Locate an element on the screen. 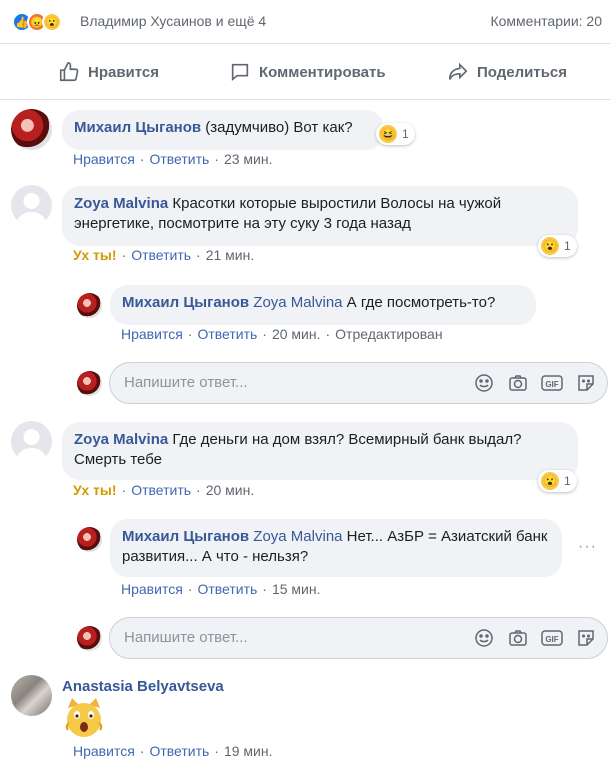 The image size is (610, 762). reply-time: 15 мин. is located at coordinates (296, 589).